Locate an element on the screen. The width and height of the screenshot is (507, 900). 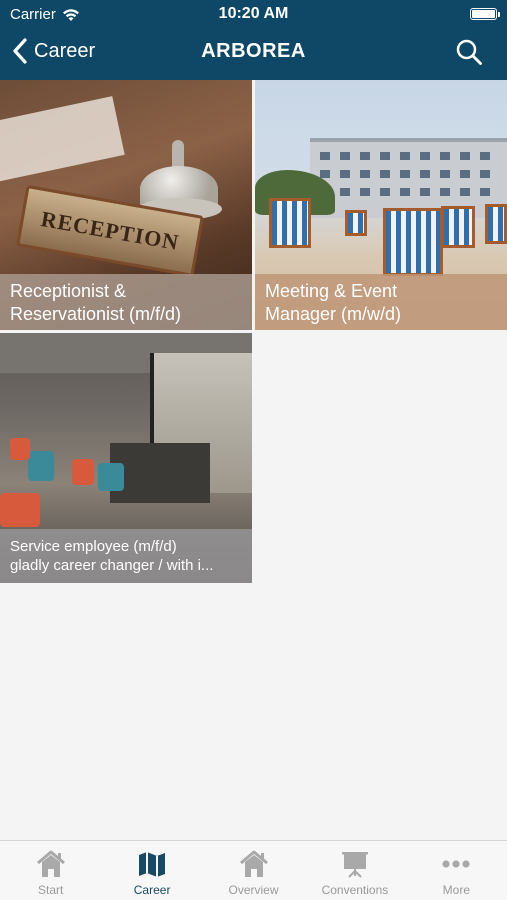
tab-bar: Start Career Overview Conventions More is located at coordinates (253, 870).